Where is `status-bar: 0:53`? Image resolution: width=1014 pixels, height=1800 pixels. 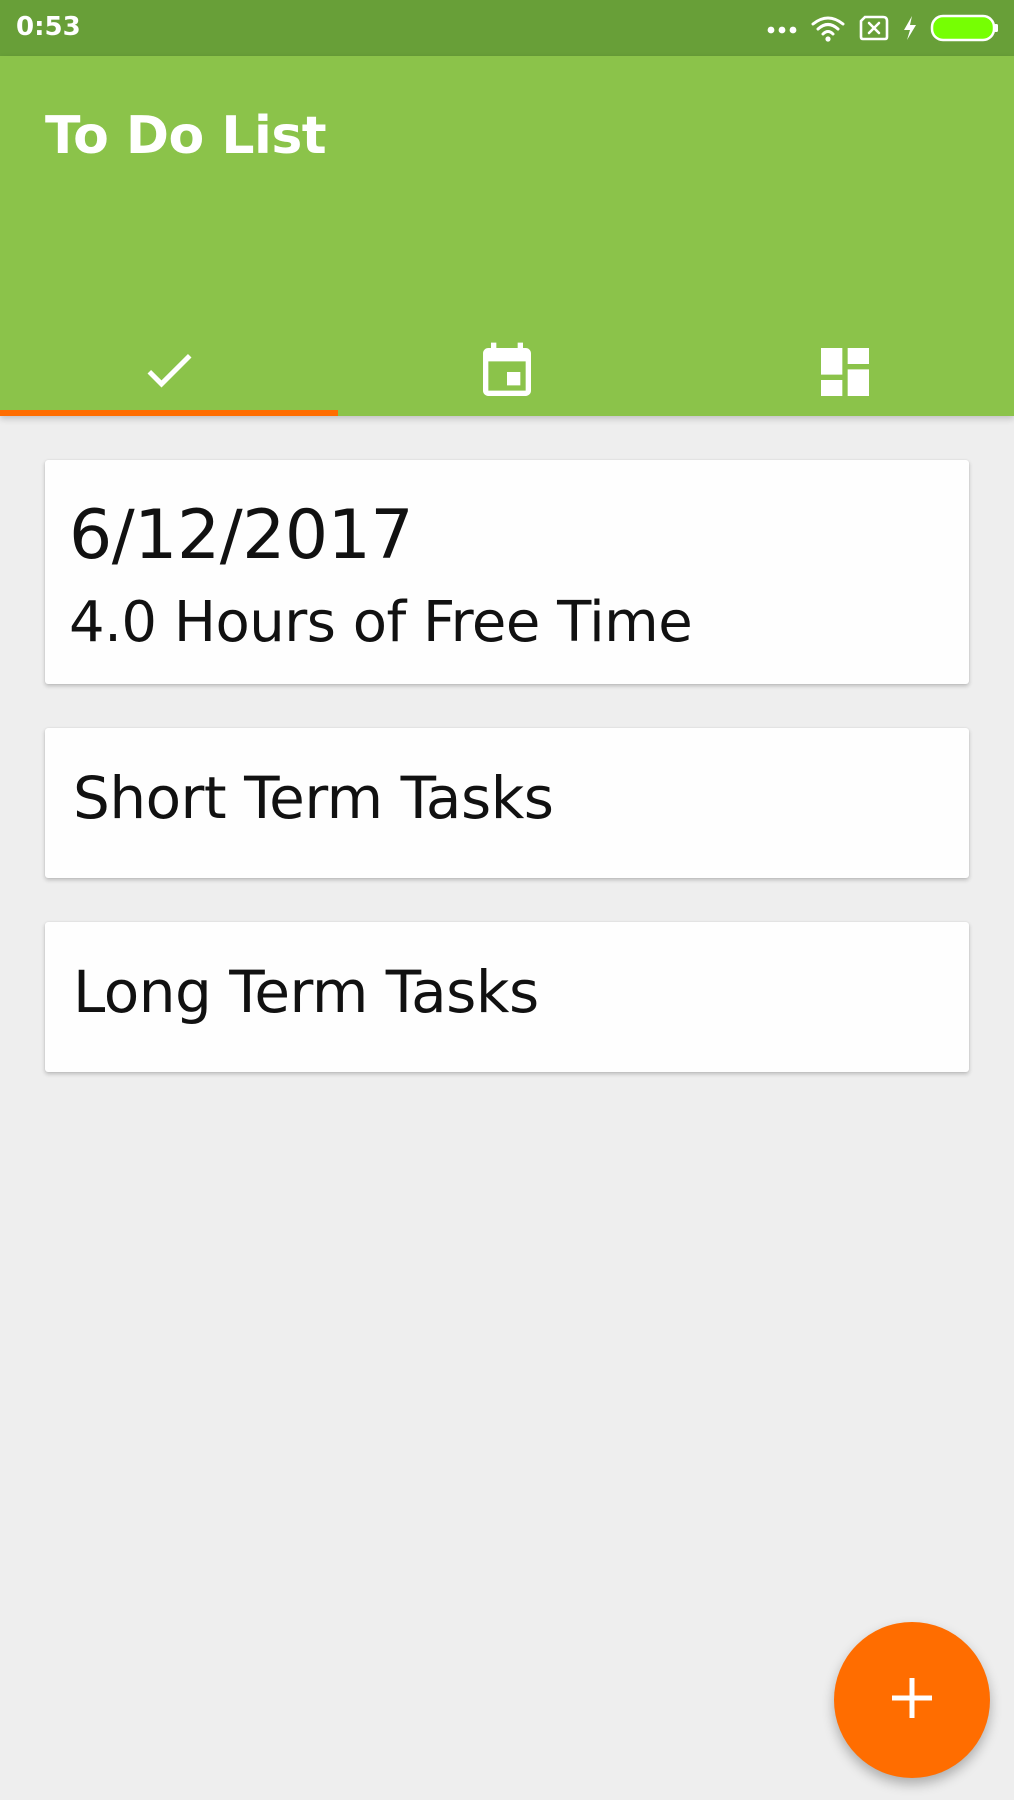
status-bar: 0:53 is located at coordinates (507, 28).